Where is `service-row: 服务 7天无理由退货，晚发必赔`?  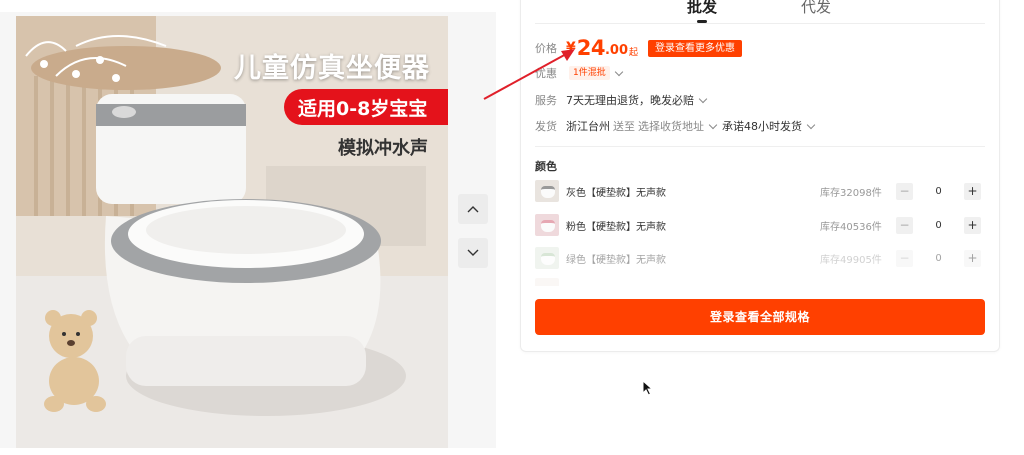
service-row: 服务 7天无理由退货，晚发必赔 is located at coordinates (623, 100).